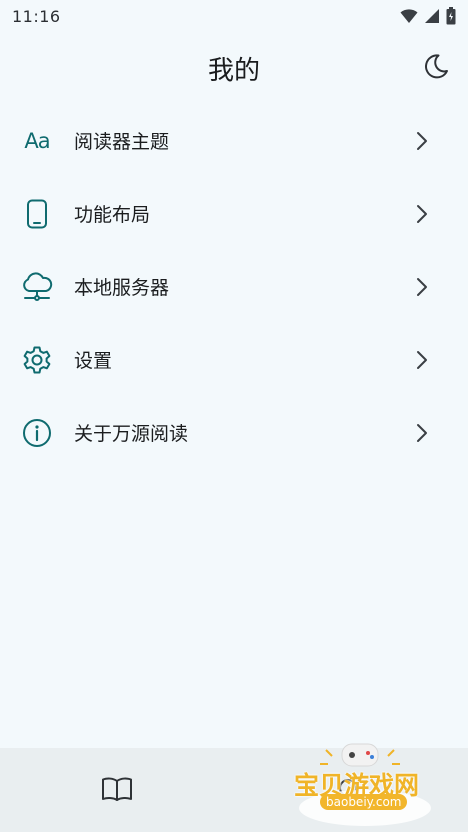  What do you see at coordinates (37, 140) in the screenshot?
I see `text-format-icon: Aa` at bounding box center [37, 140].